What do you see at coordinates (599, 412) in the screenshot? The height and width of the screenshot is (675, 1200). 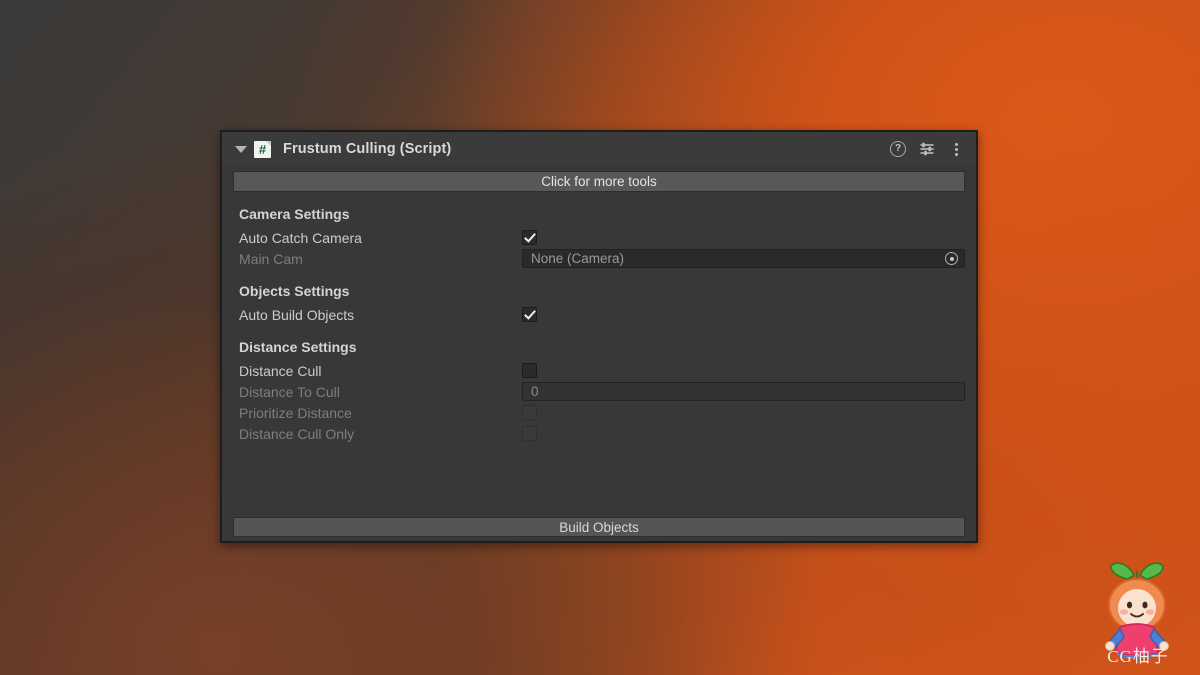 I see `row-prioritize-distance: Prioritize Distance` at bounding box center [599, 412].